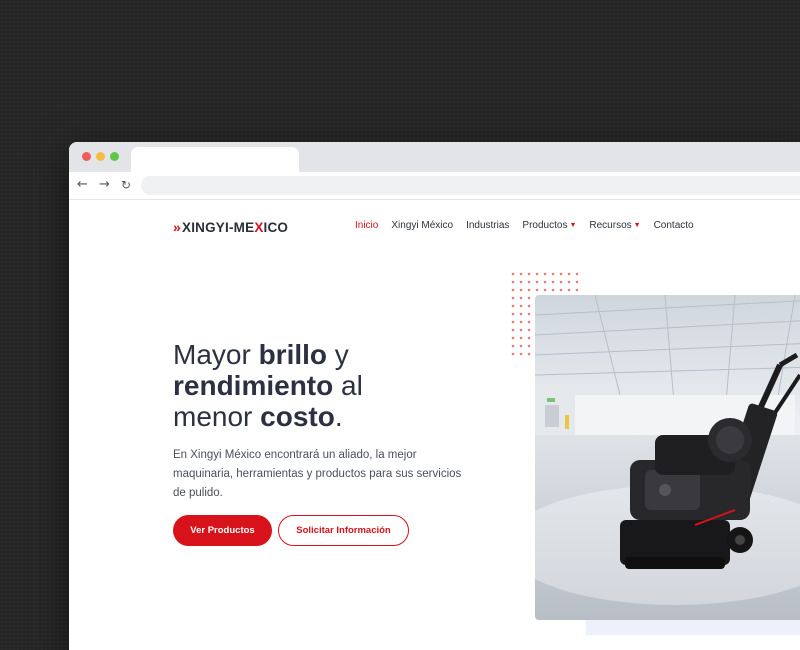 The width and height of the screenshot is (800, 650). Describe the element at coordinates (434, 157) in the screenshot. I see `browser-tab-bar` at that location.